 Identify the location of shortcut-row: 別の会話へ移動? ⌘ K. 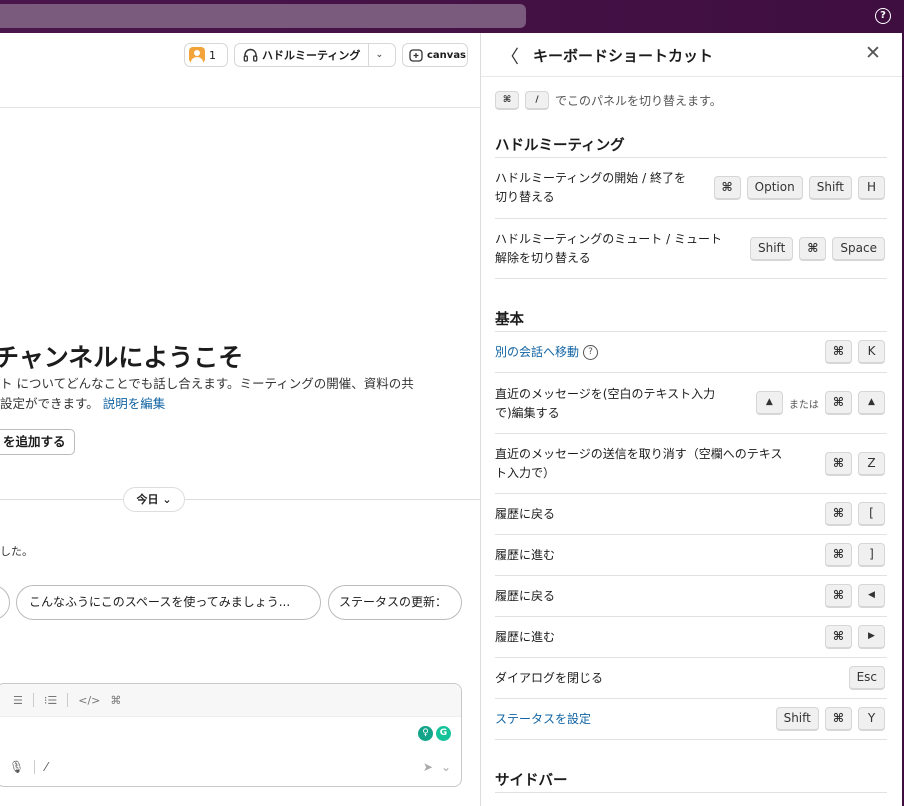
(691, 352).